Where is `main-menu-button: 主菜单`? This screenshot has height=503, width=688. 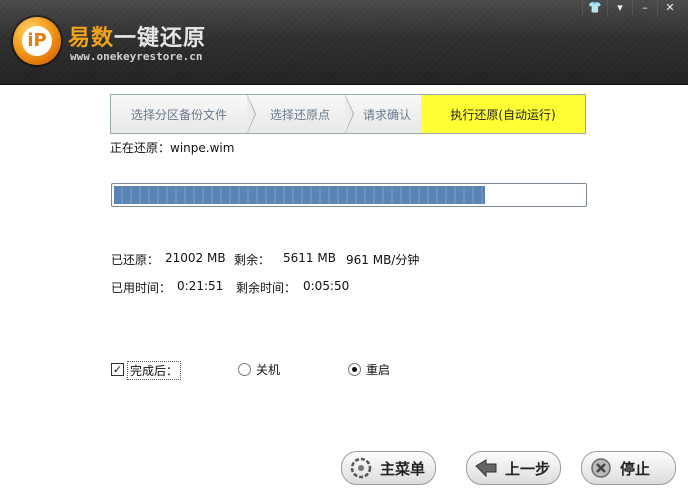
main-menu-button: 主菜单 is located at coordinates (388, 468).